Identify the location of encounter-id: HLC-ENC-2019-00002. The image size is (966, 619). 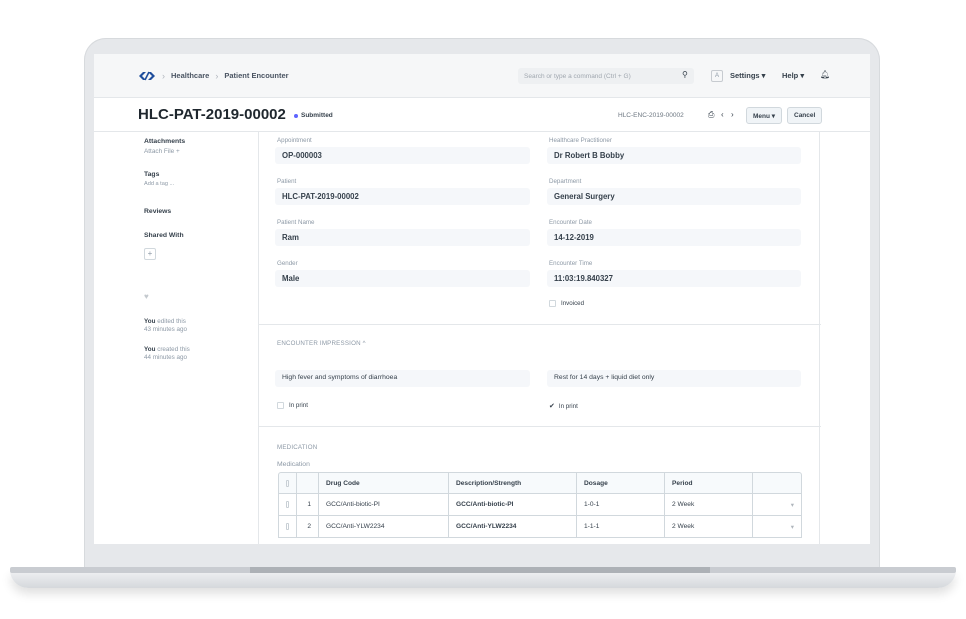
(651, 115).